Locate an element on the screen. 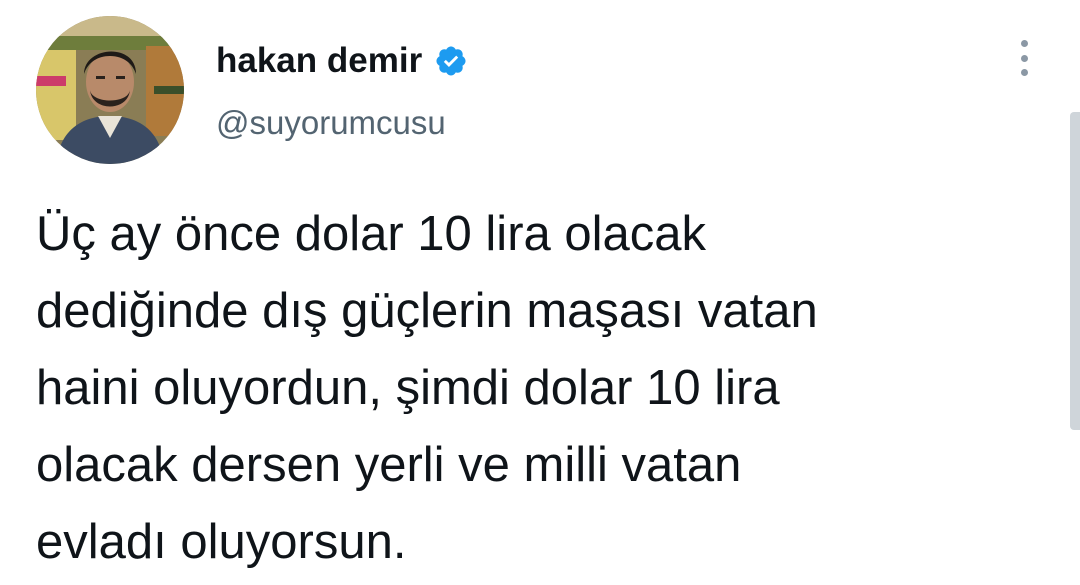  tweet-line: olacak dersen yerli ve milli vatan is located at coordinates (389, 465).